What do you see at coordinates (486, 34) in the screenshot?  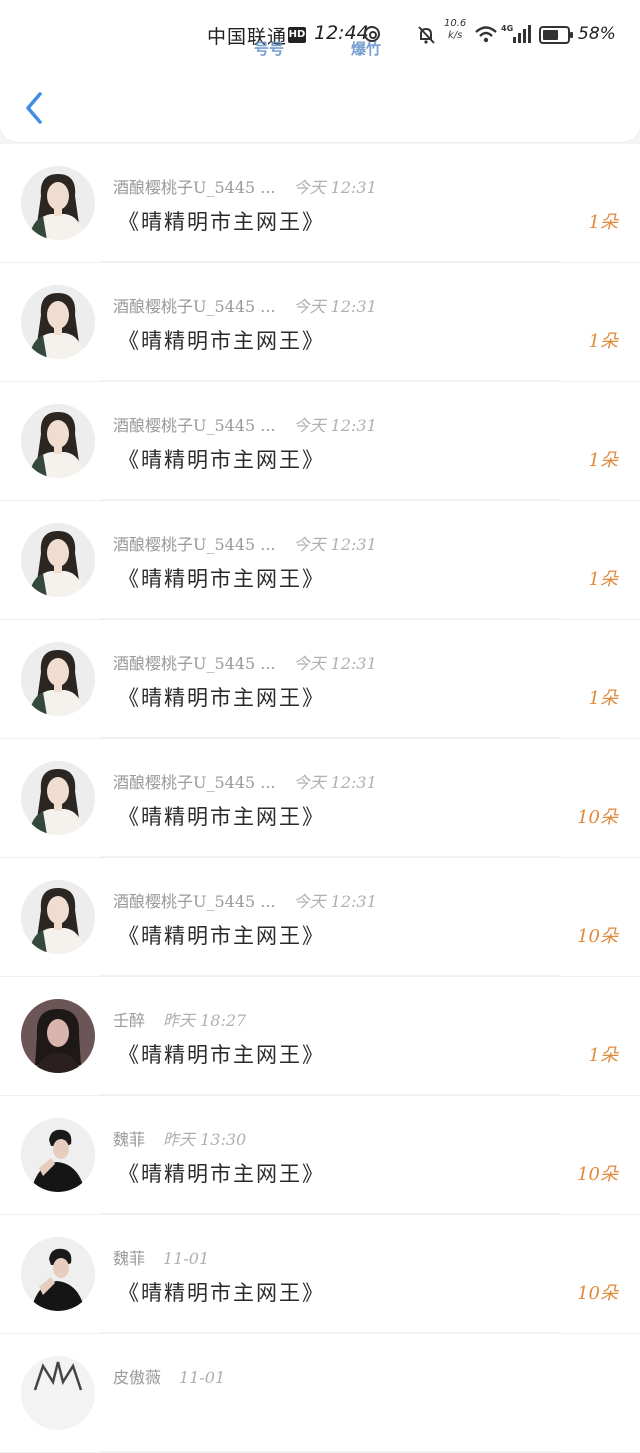 I see `wifi-icon` at bounding box center [486, 34].